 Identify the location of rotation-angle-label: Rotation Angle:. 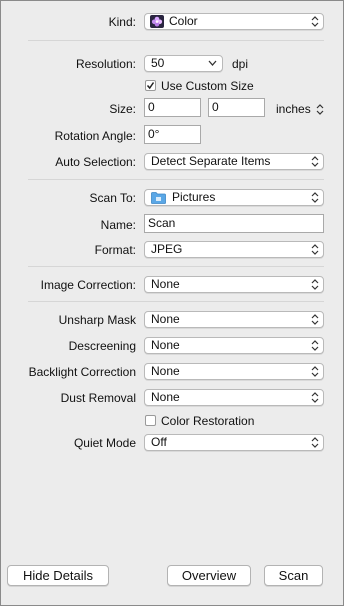
(95, 136).